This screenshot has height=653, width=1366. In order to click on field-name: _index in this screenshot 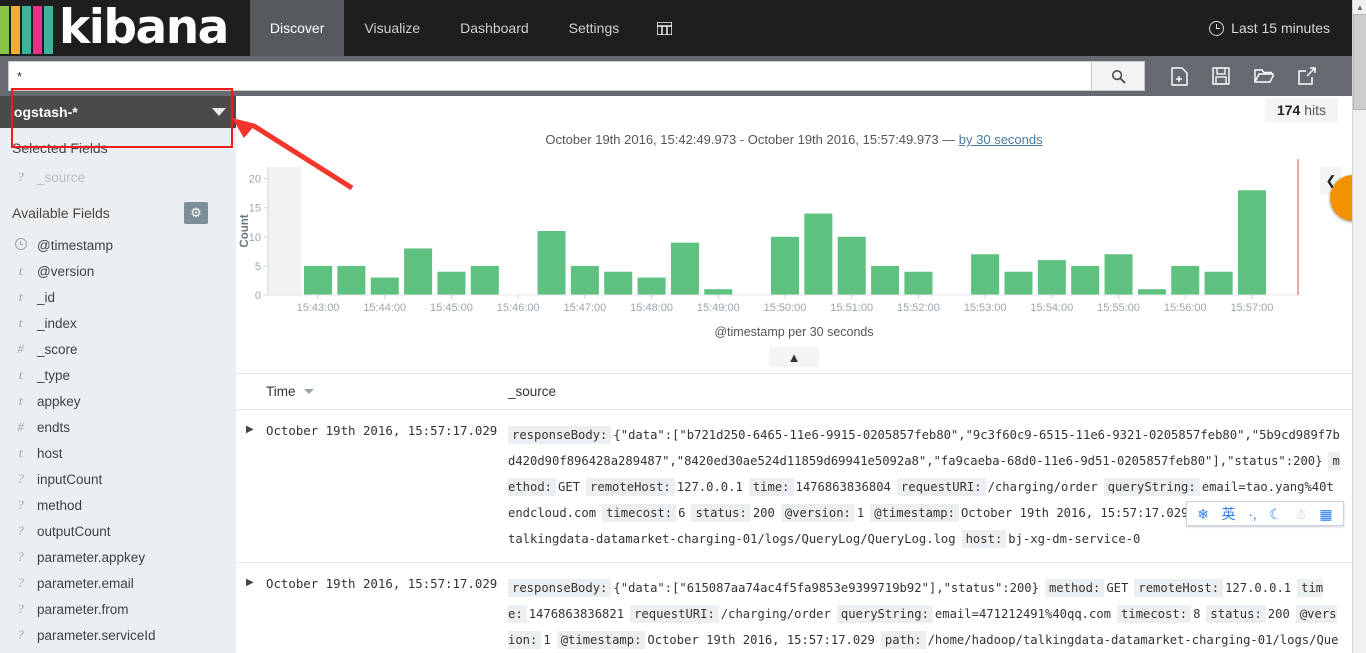, I will do `click(57, 323)`.